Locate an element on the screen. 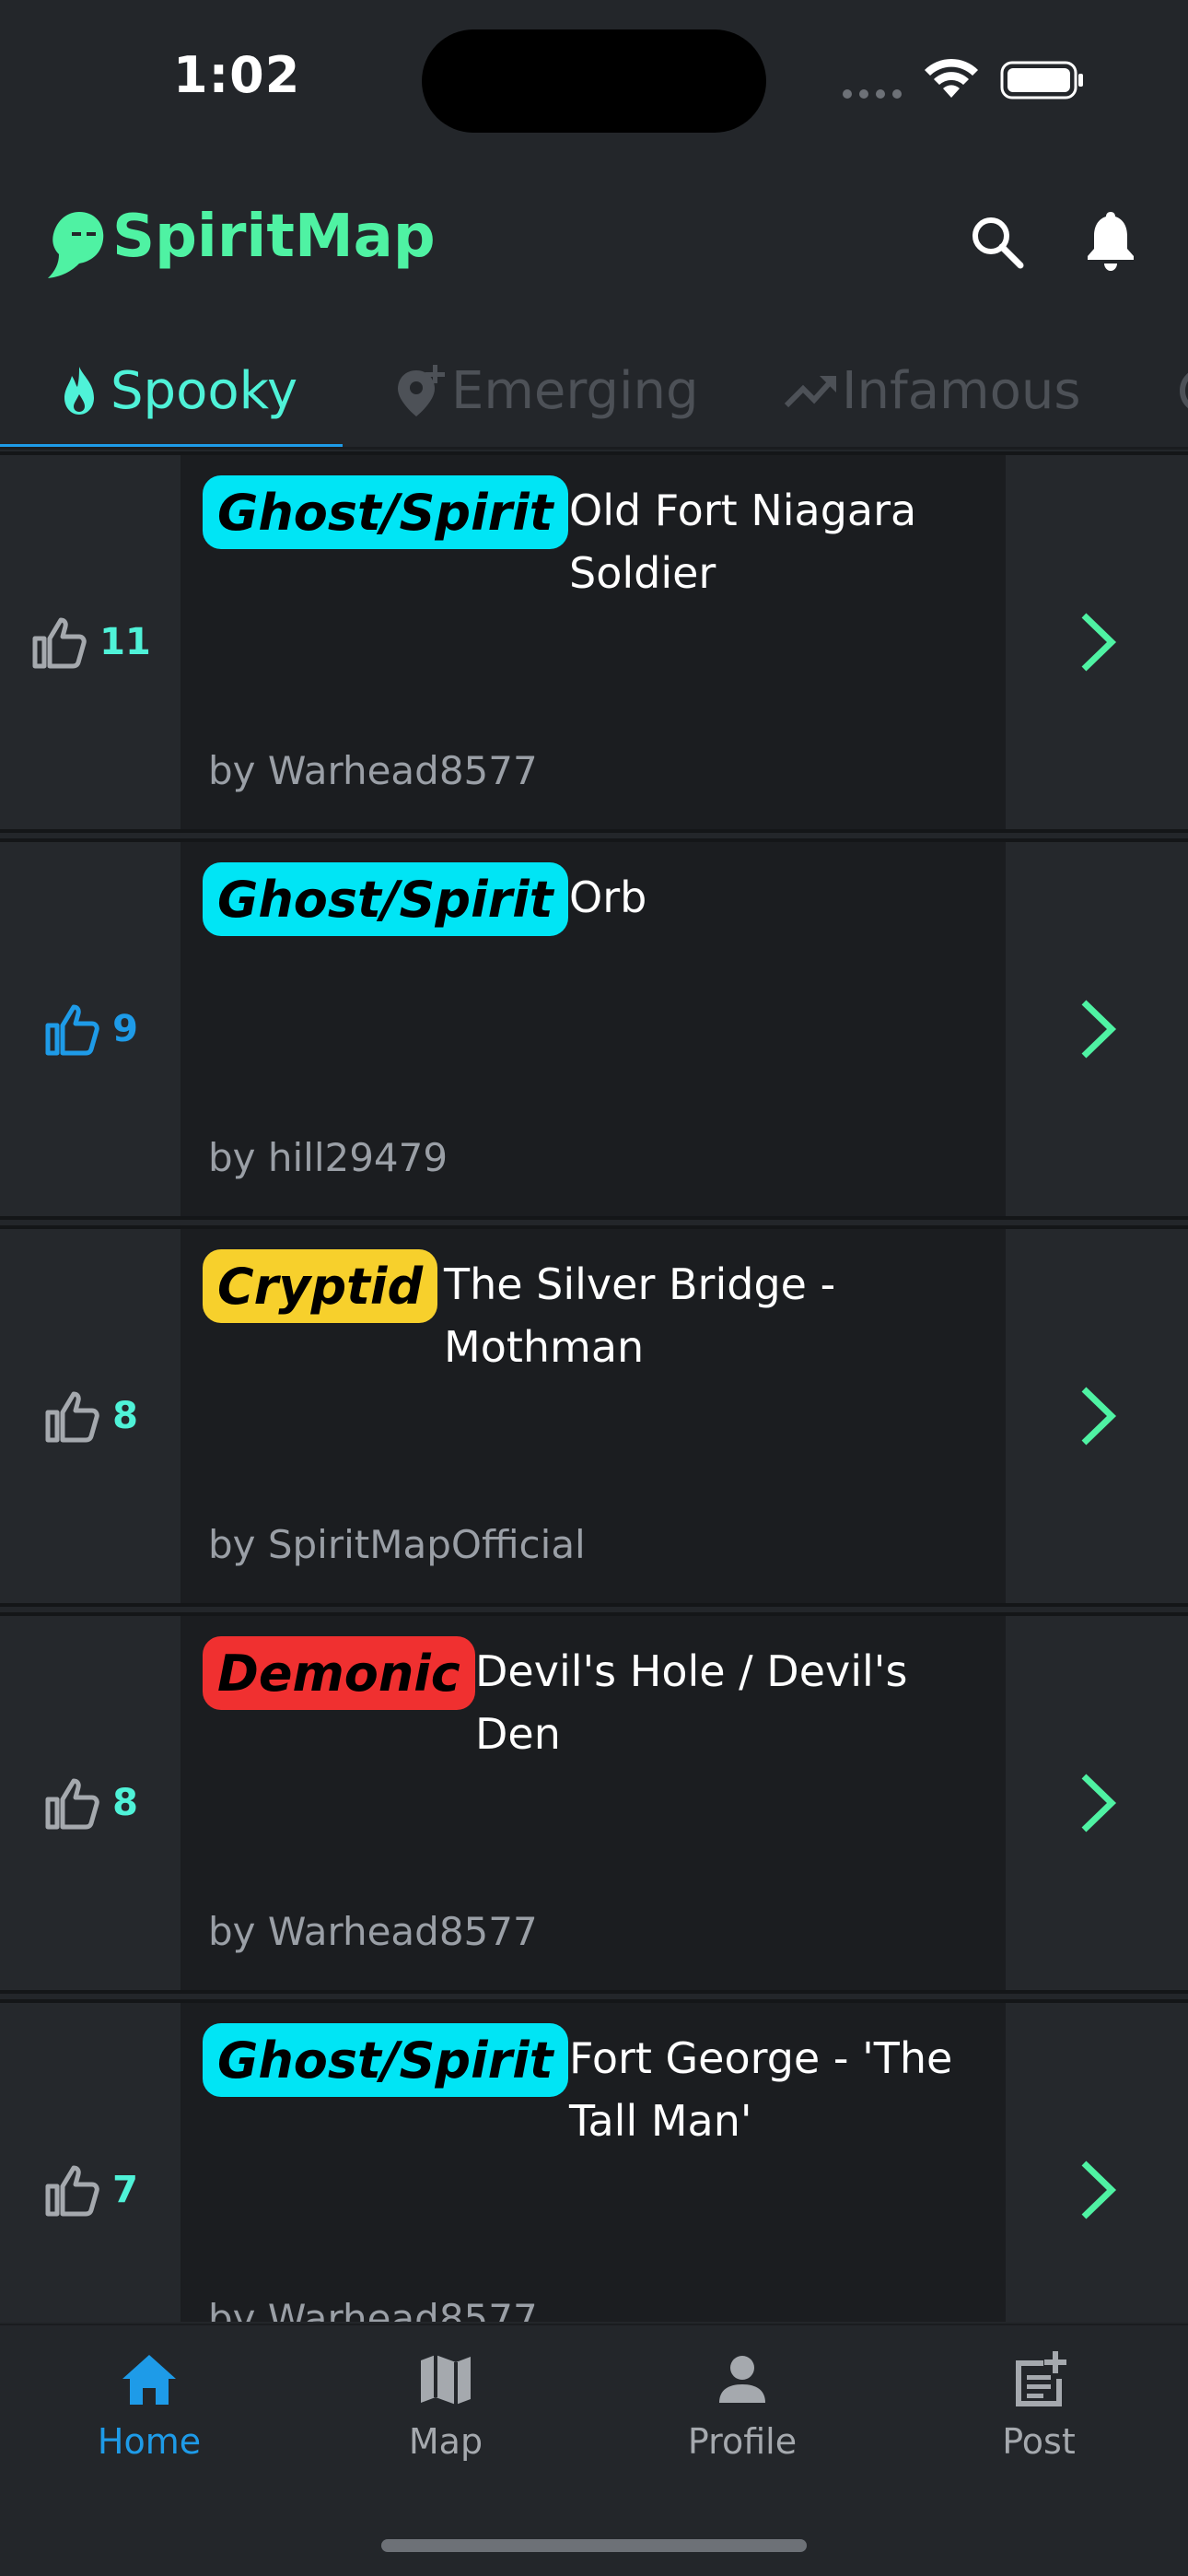 The height and width of the screenshot is (2576, 1188). app-header: SpiritMap is located at coordinates (594, 239).